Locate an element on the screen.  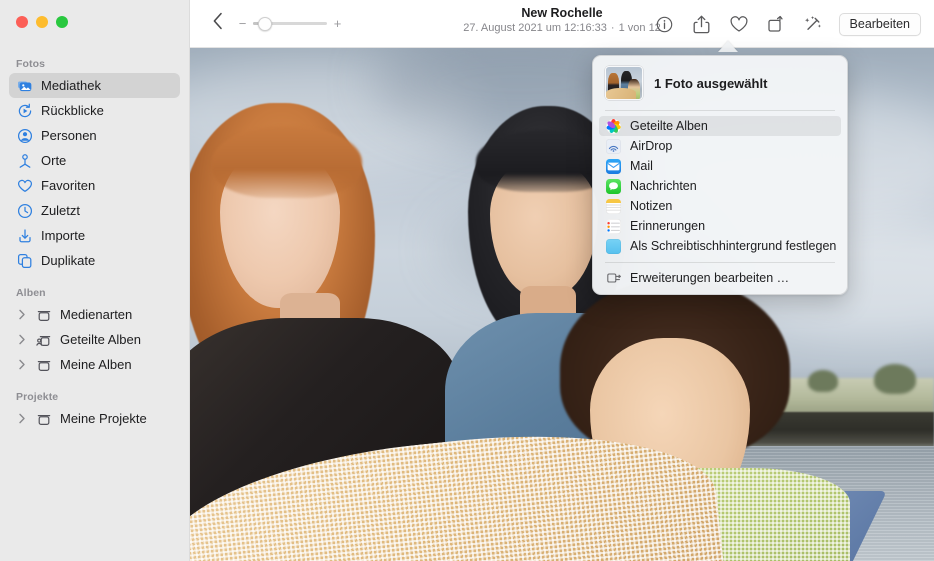
shared-album-icon is located at coordinates (43, 339).